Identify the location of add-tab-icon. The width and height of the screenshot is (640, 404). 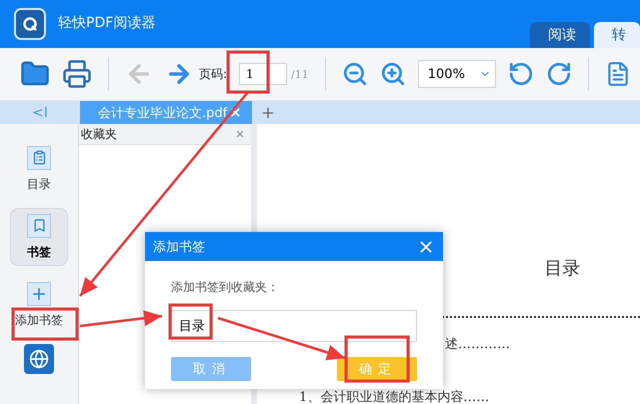
(268, 112).